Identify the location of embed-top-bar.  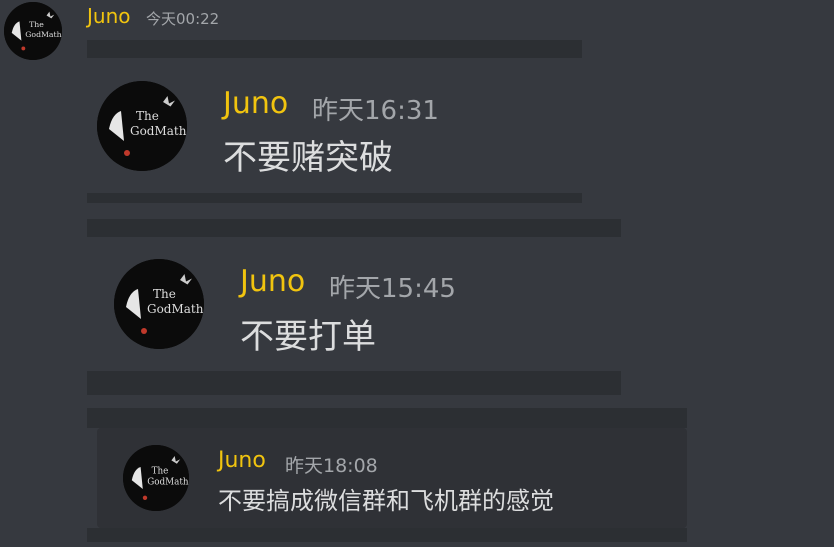
(334, 49).